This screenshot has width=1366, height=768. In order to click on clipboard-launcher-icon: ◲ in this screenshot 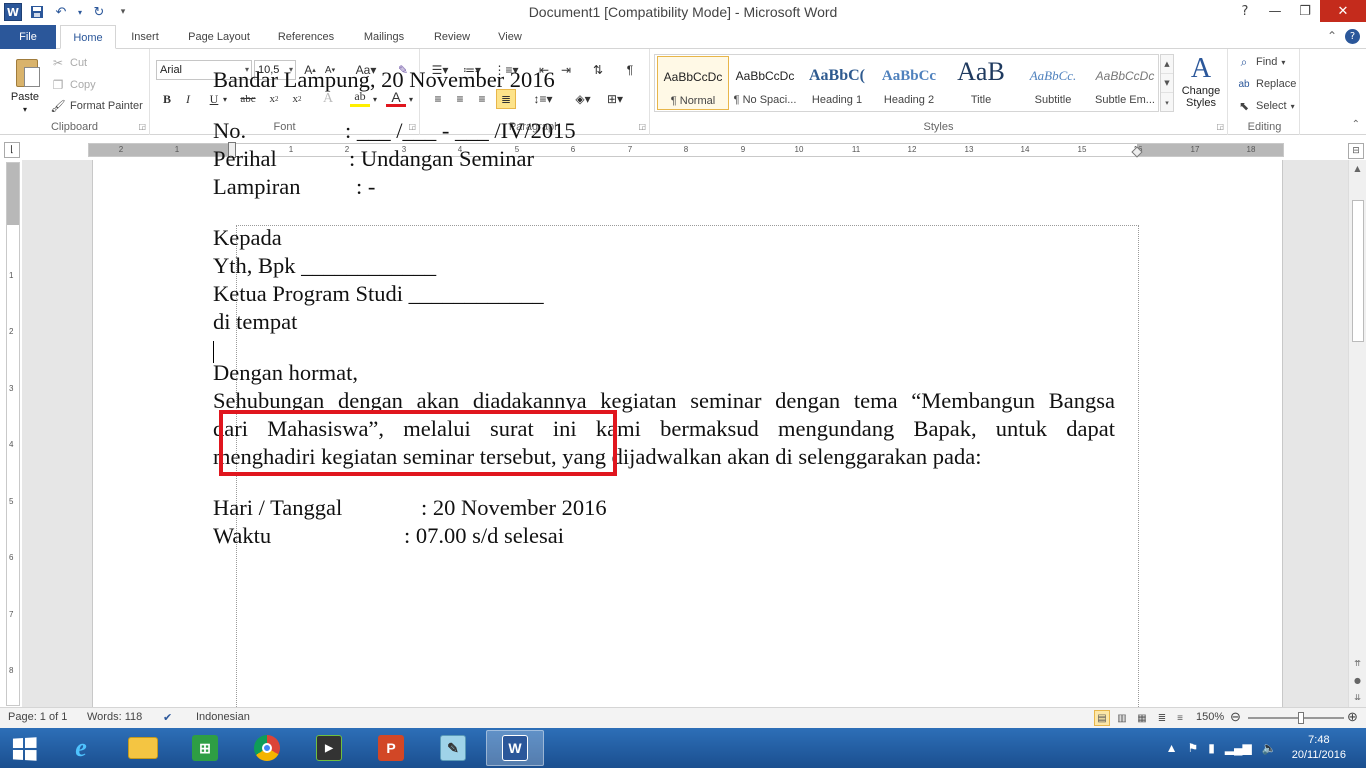, I will do `click(142, 126)`.